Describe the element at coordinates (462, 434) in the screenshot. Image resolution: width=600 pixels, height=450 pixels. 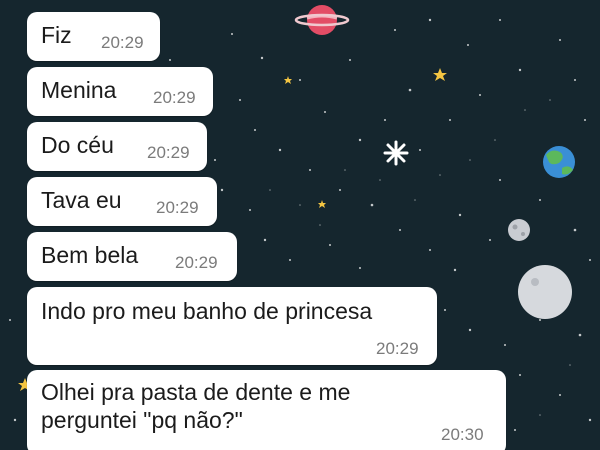
I see `message-timestamp: 20:30` at that location.